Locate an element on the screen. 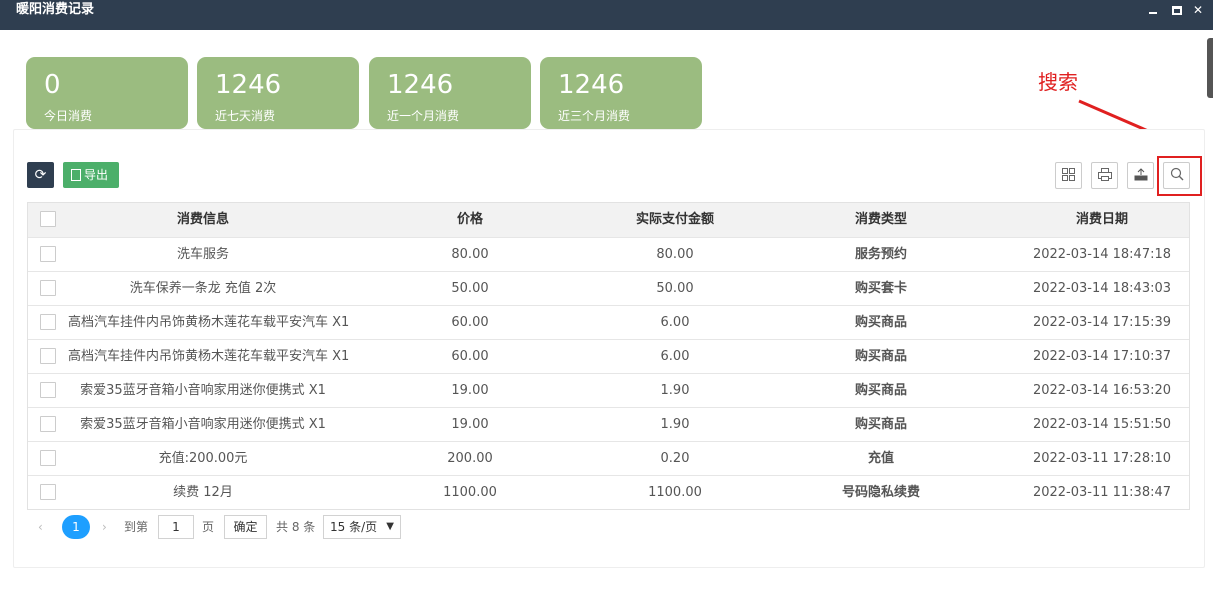  export-tool-button is located at coordinates (1140, 175).